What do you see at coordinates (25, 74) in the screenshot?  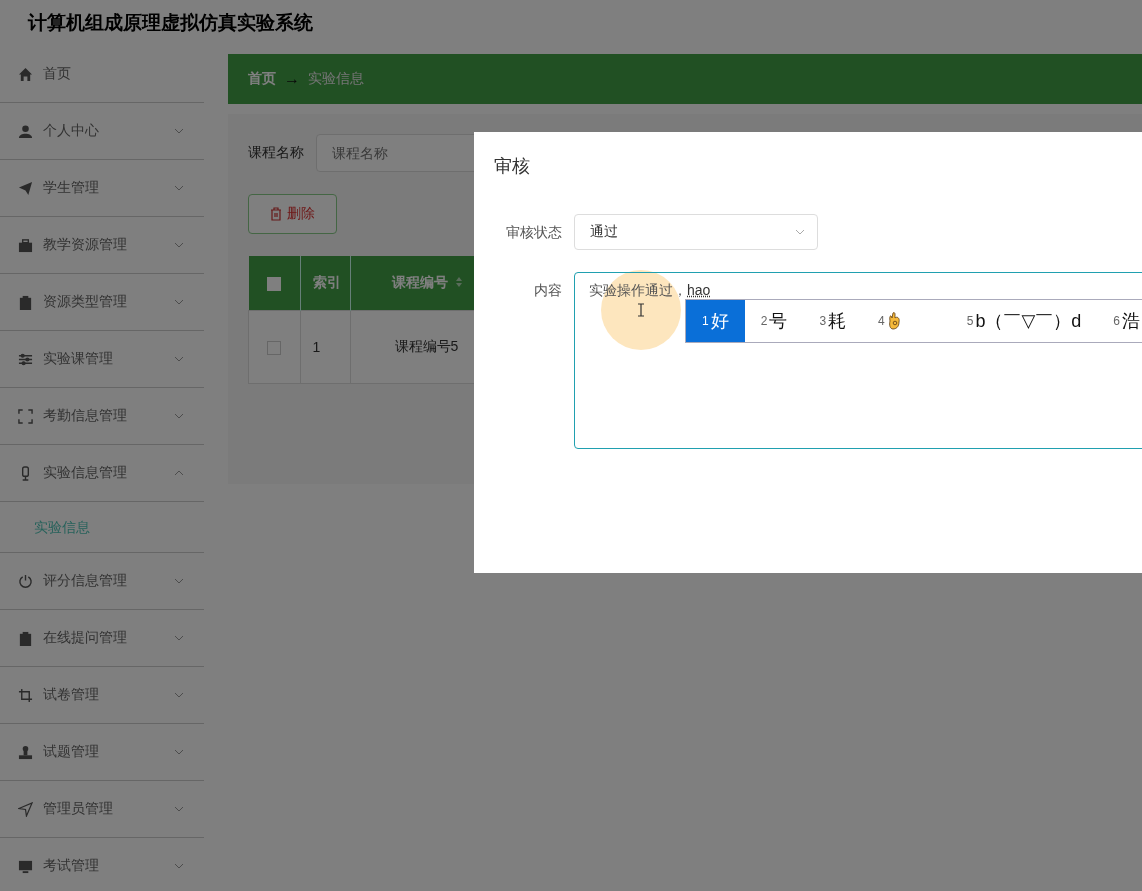 I see `home-icon` at bounding box center [25, 74].